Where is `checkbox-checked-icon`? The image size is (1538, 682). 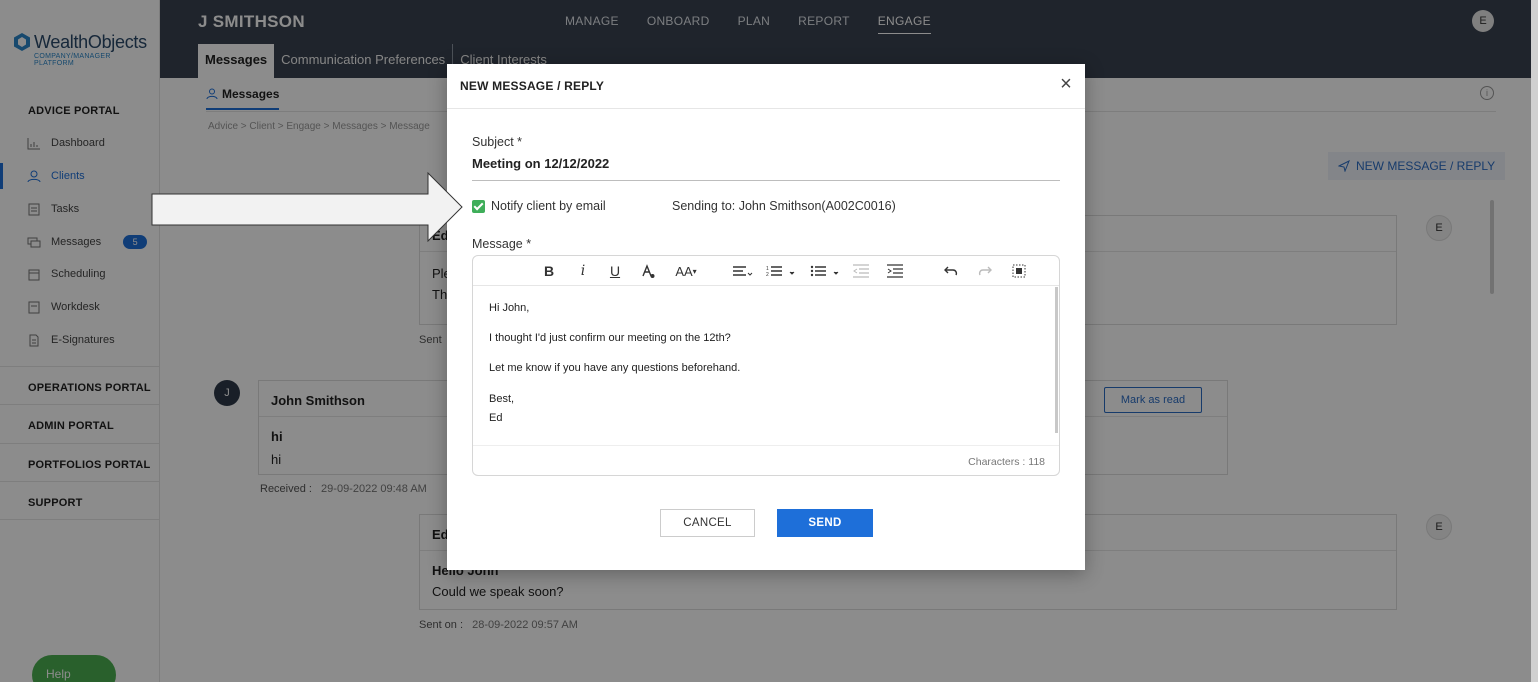
checkbox-checked-icon is located at coordinates (478, 206).